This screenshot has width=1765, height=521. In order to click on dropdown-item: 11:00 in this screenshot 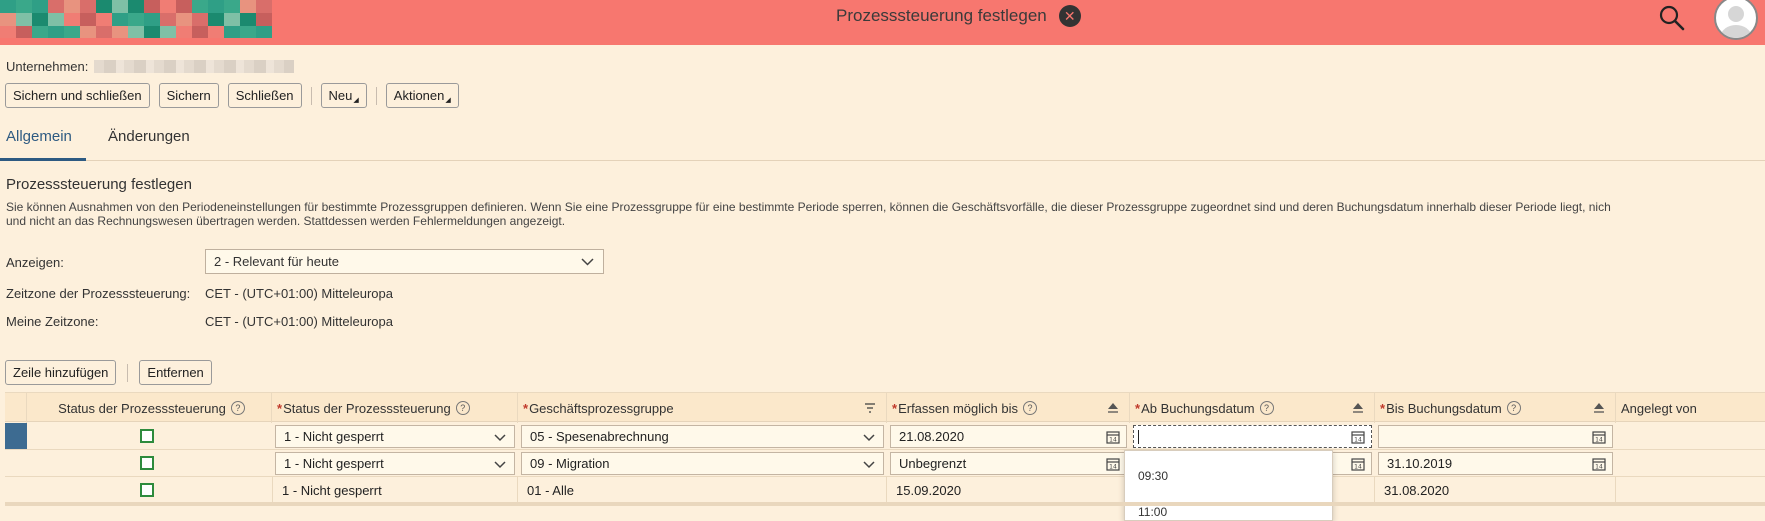, I will do `click(1152, 512)`.